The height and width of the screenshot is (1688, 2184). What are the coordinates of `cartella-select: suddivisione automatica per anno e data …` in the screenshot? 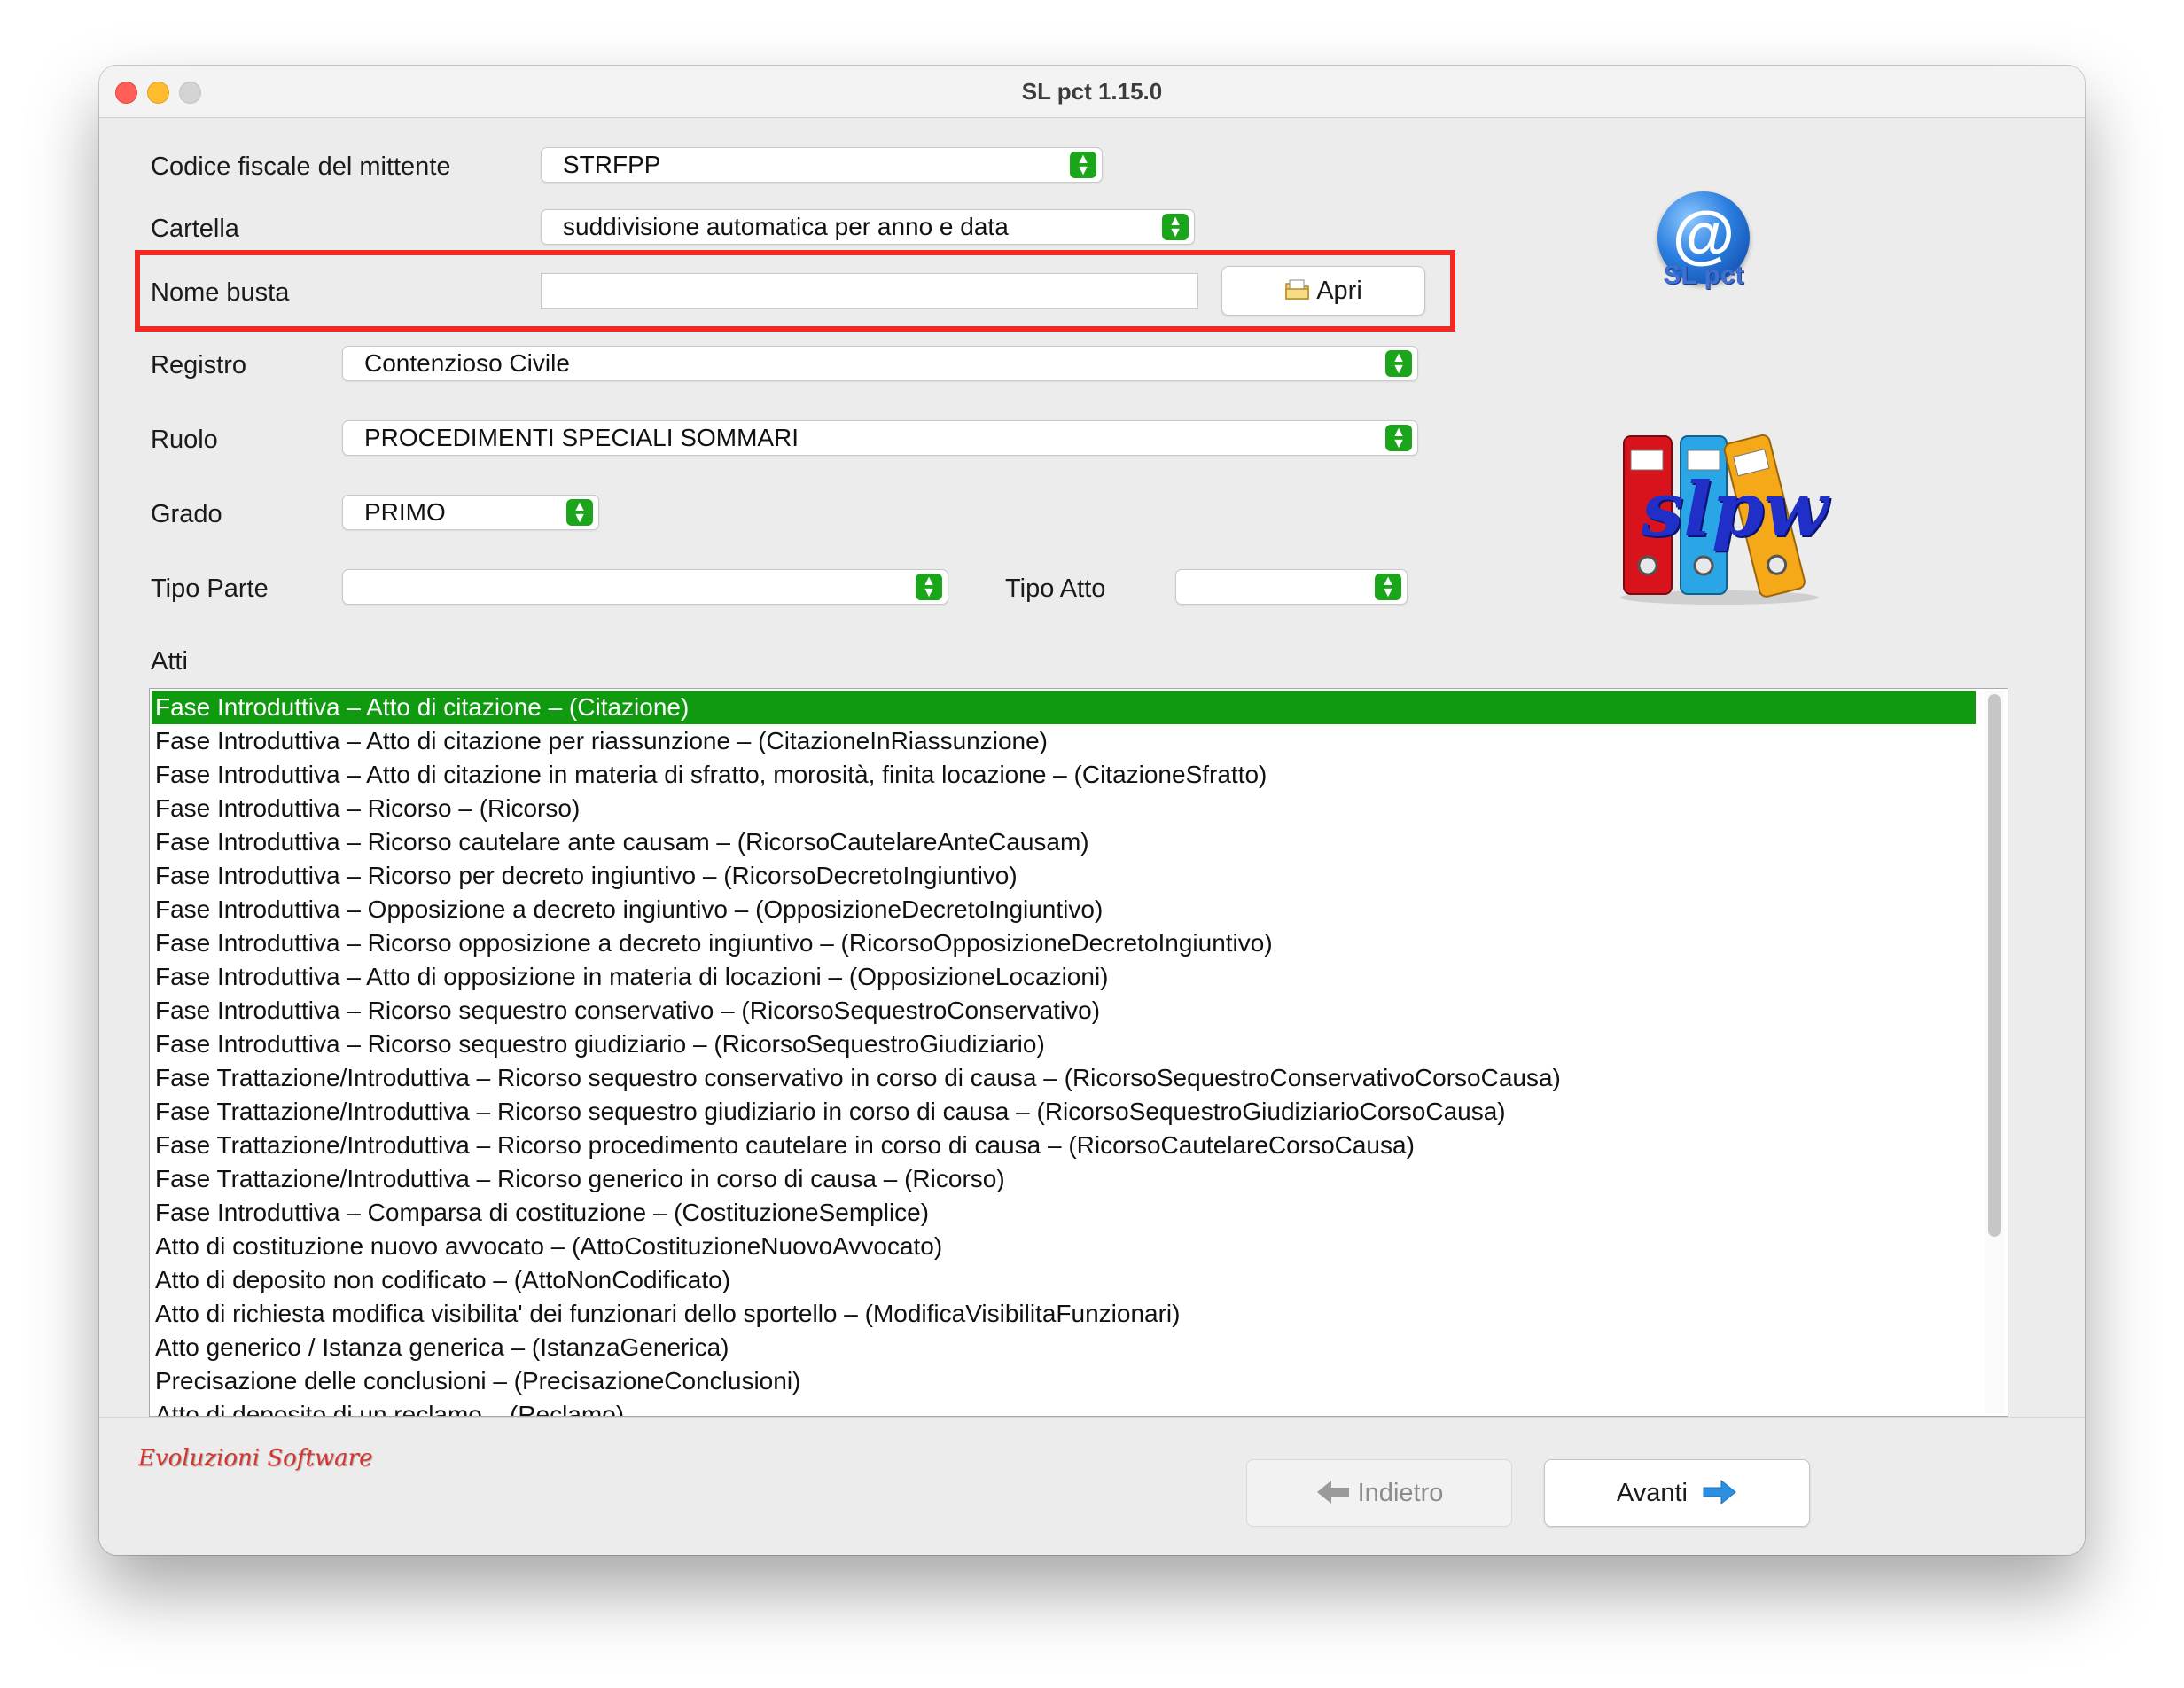 It's located at (868, 227).